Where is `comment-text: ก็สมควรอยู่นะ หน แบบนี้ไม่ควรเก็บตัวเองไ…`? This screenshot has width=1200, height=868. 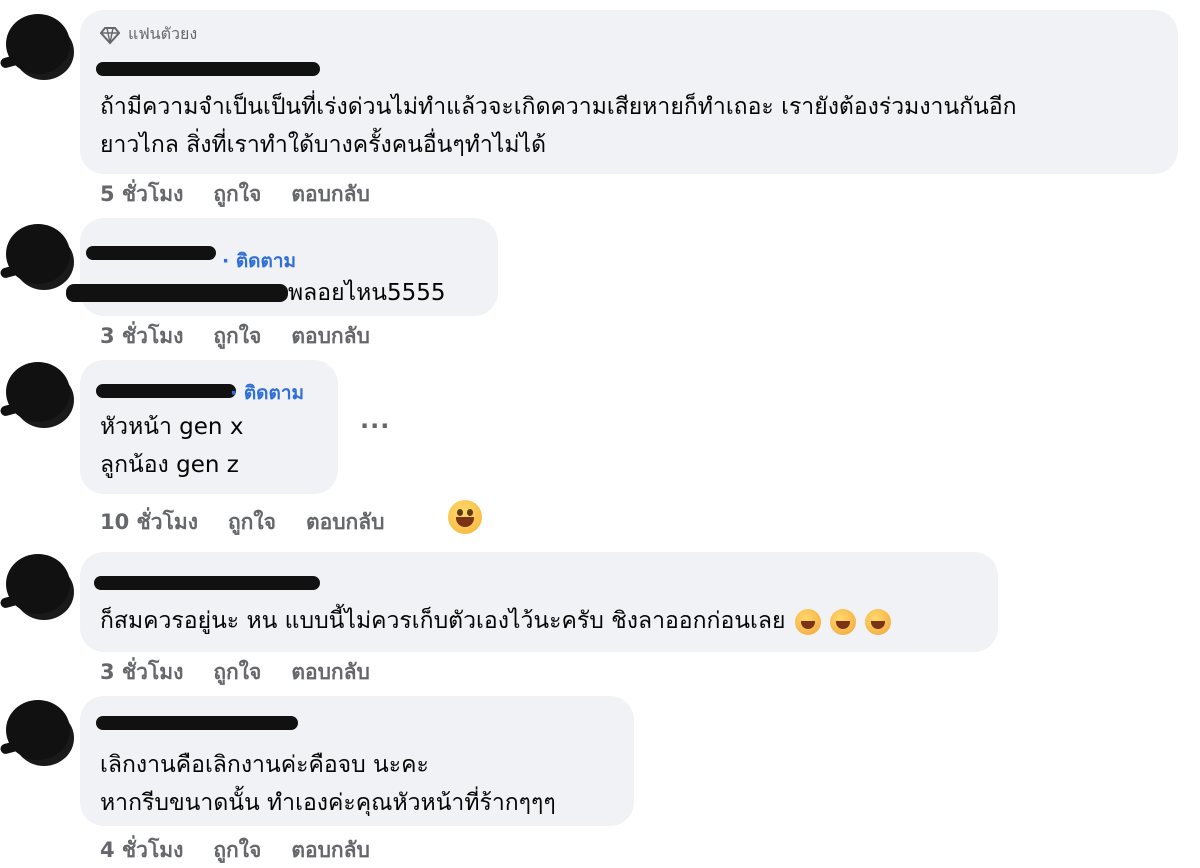
comment-text: ก็สมควรอยู่นะ หน แบบนี้ไม่ควรเก็บตัวเองไ… is located at coordinates (443, 621).